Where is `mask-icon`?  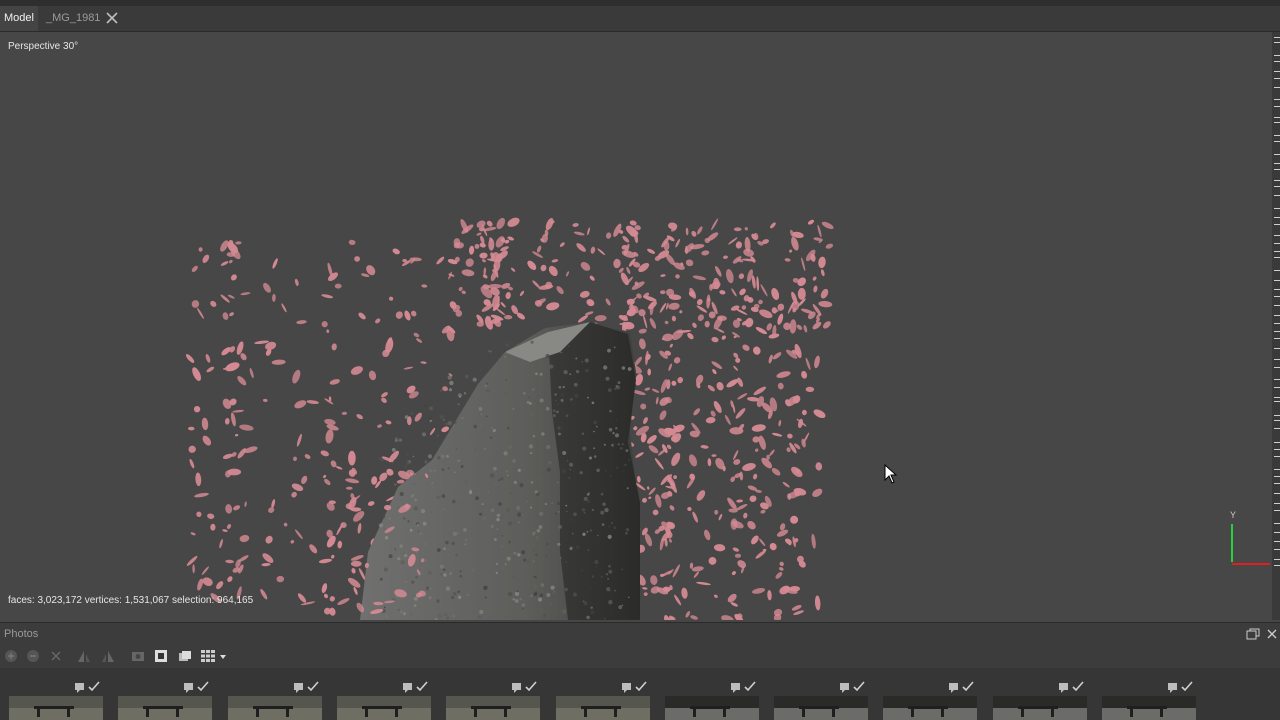 mask-icon is located at coordinates (161, 656).